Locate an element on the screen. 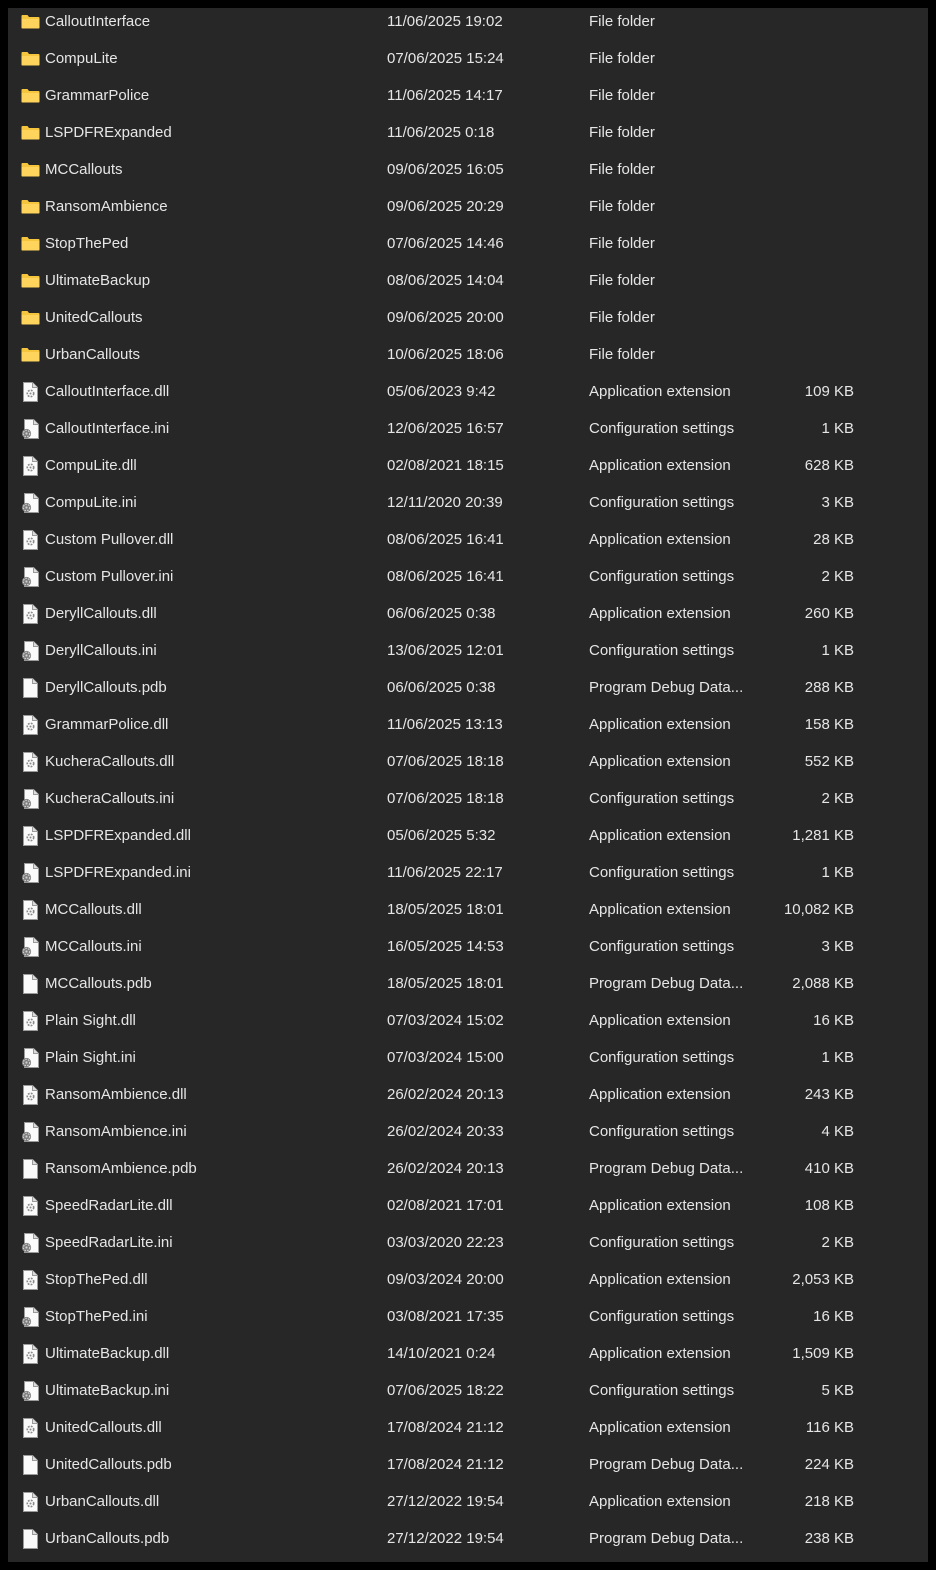  file-size: 288 KB is located at coordinates (829, 687).